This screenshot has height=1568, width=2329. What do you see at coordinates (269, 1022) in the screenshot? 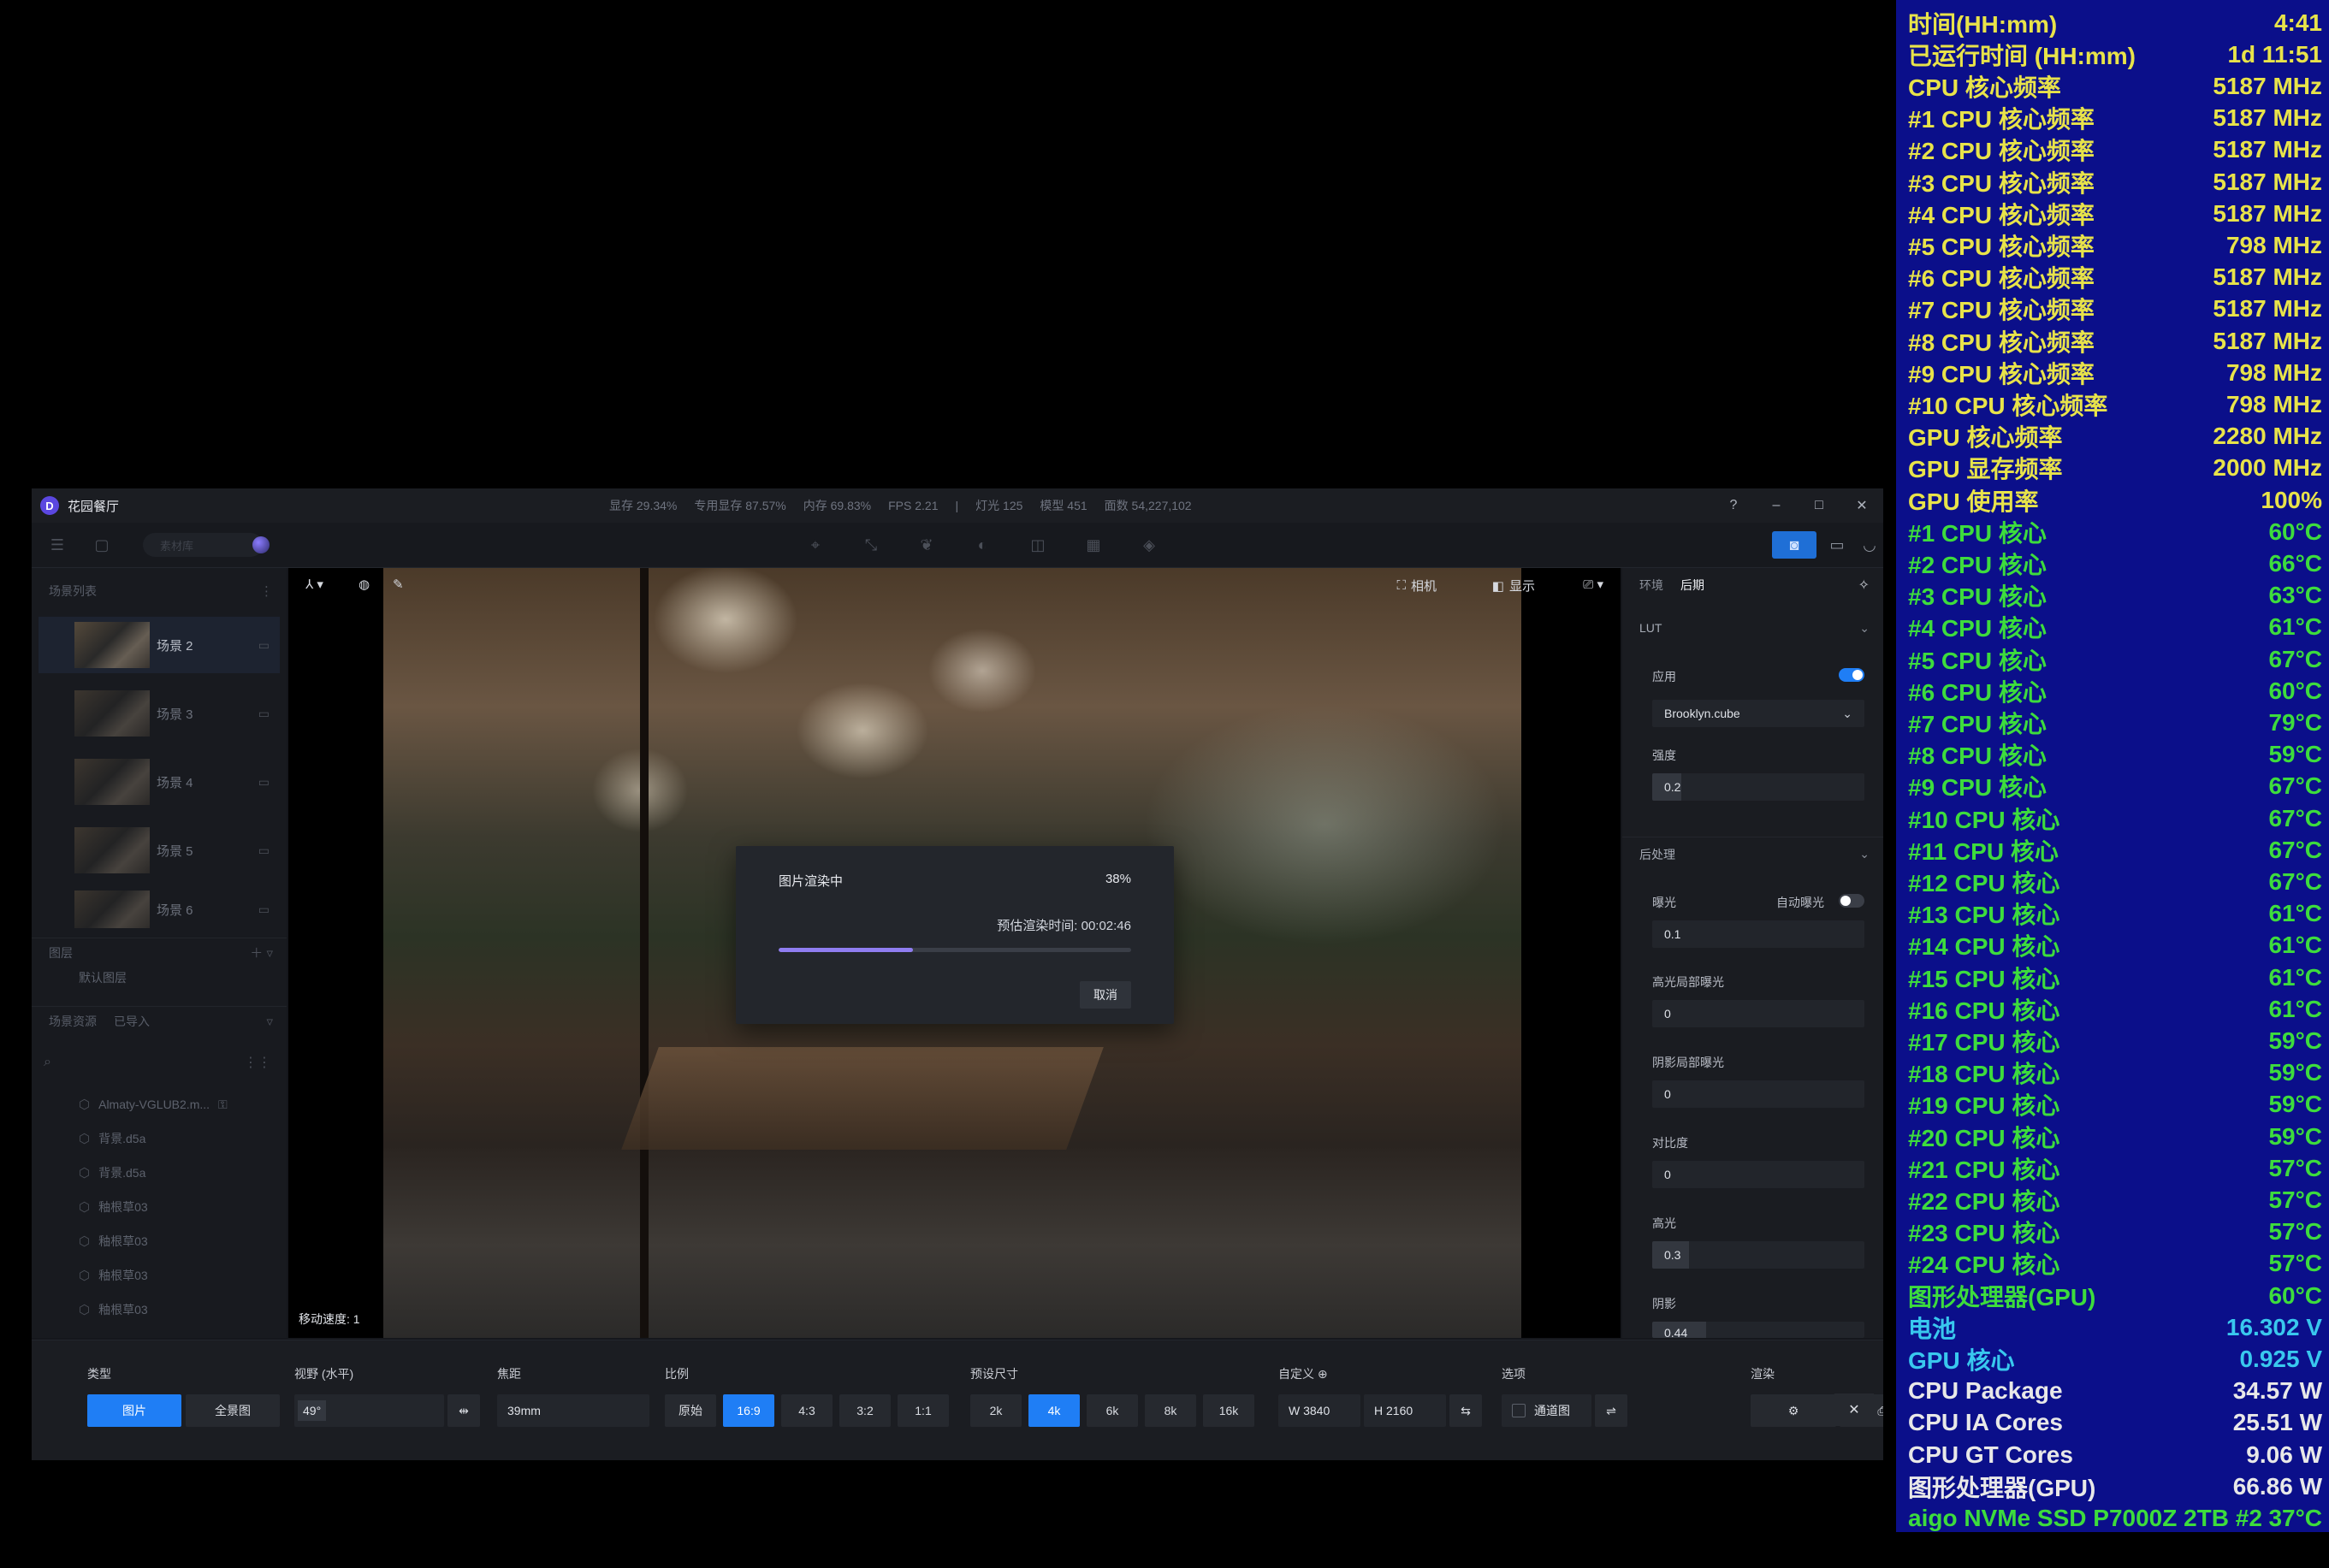
I see `assets-collapse-icon: ▿` at bounding box center [269, 1022].